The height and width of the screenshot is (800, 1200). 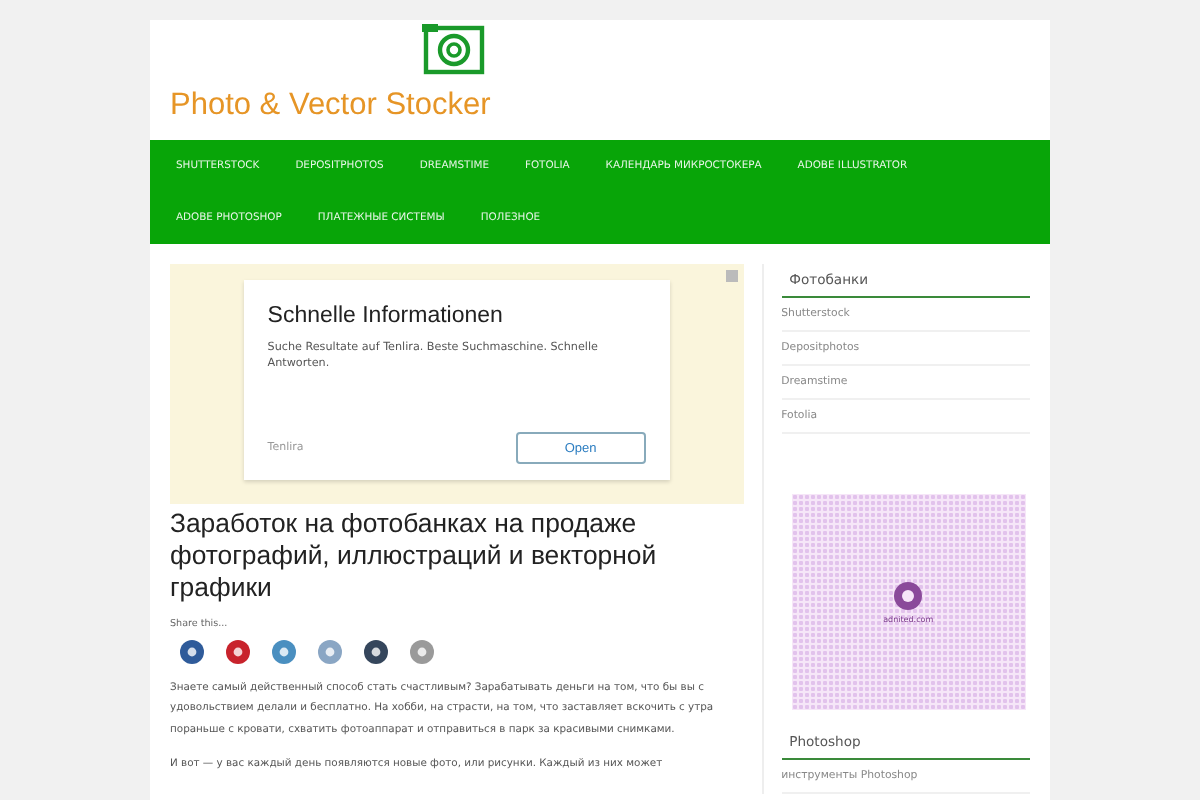 What do you see at coordinates (330, 106) in the screenshot?
I see `site-logo-text: Photo & Vector Stocker` at bounding box center [330, 106].